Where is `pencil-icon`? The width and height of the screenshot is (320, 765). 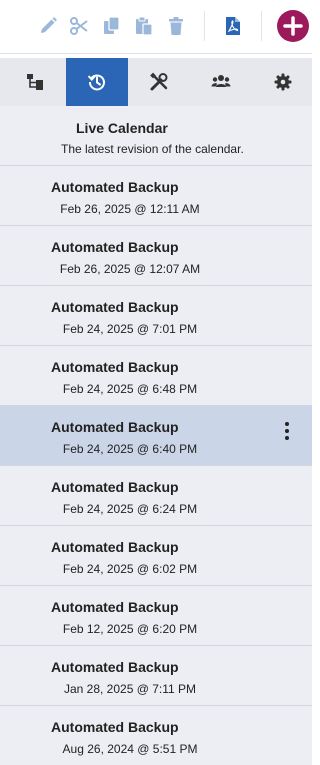
pencil-icon is located at coordinates (48, 26).